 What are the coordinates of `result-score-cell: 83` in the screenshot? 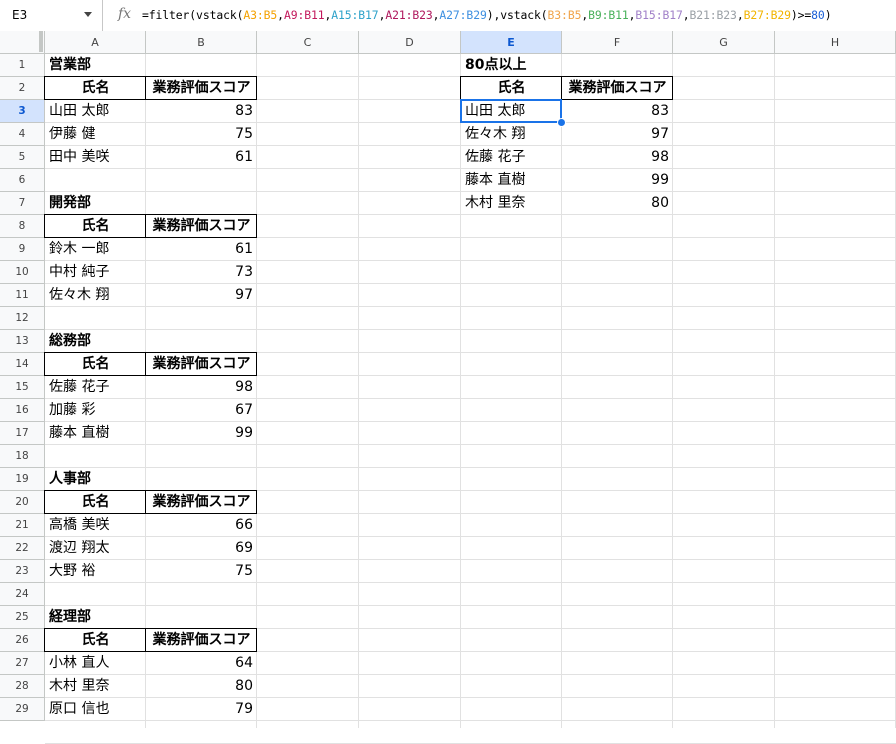 It's located at (617, 111).